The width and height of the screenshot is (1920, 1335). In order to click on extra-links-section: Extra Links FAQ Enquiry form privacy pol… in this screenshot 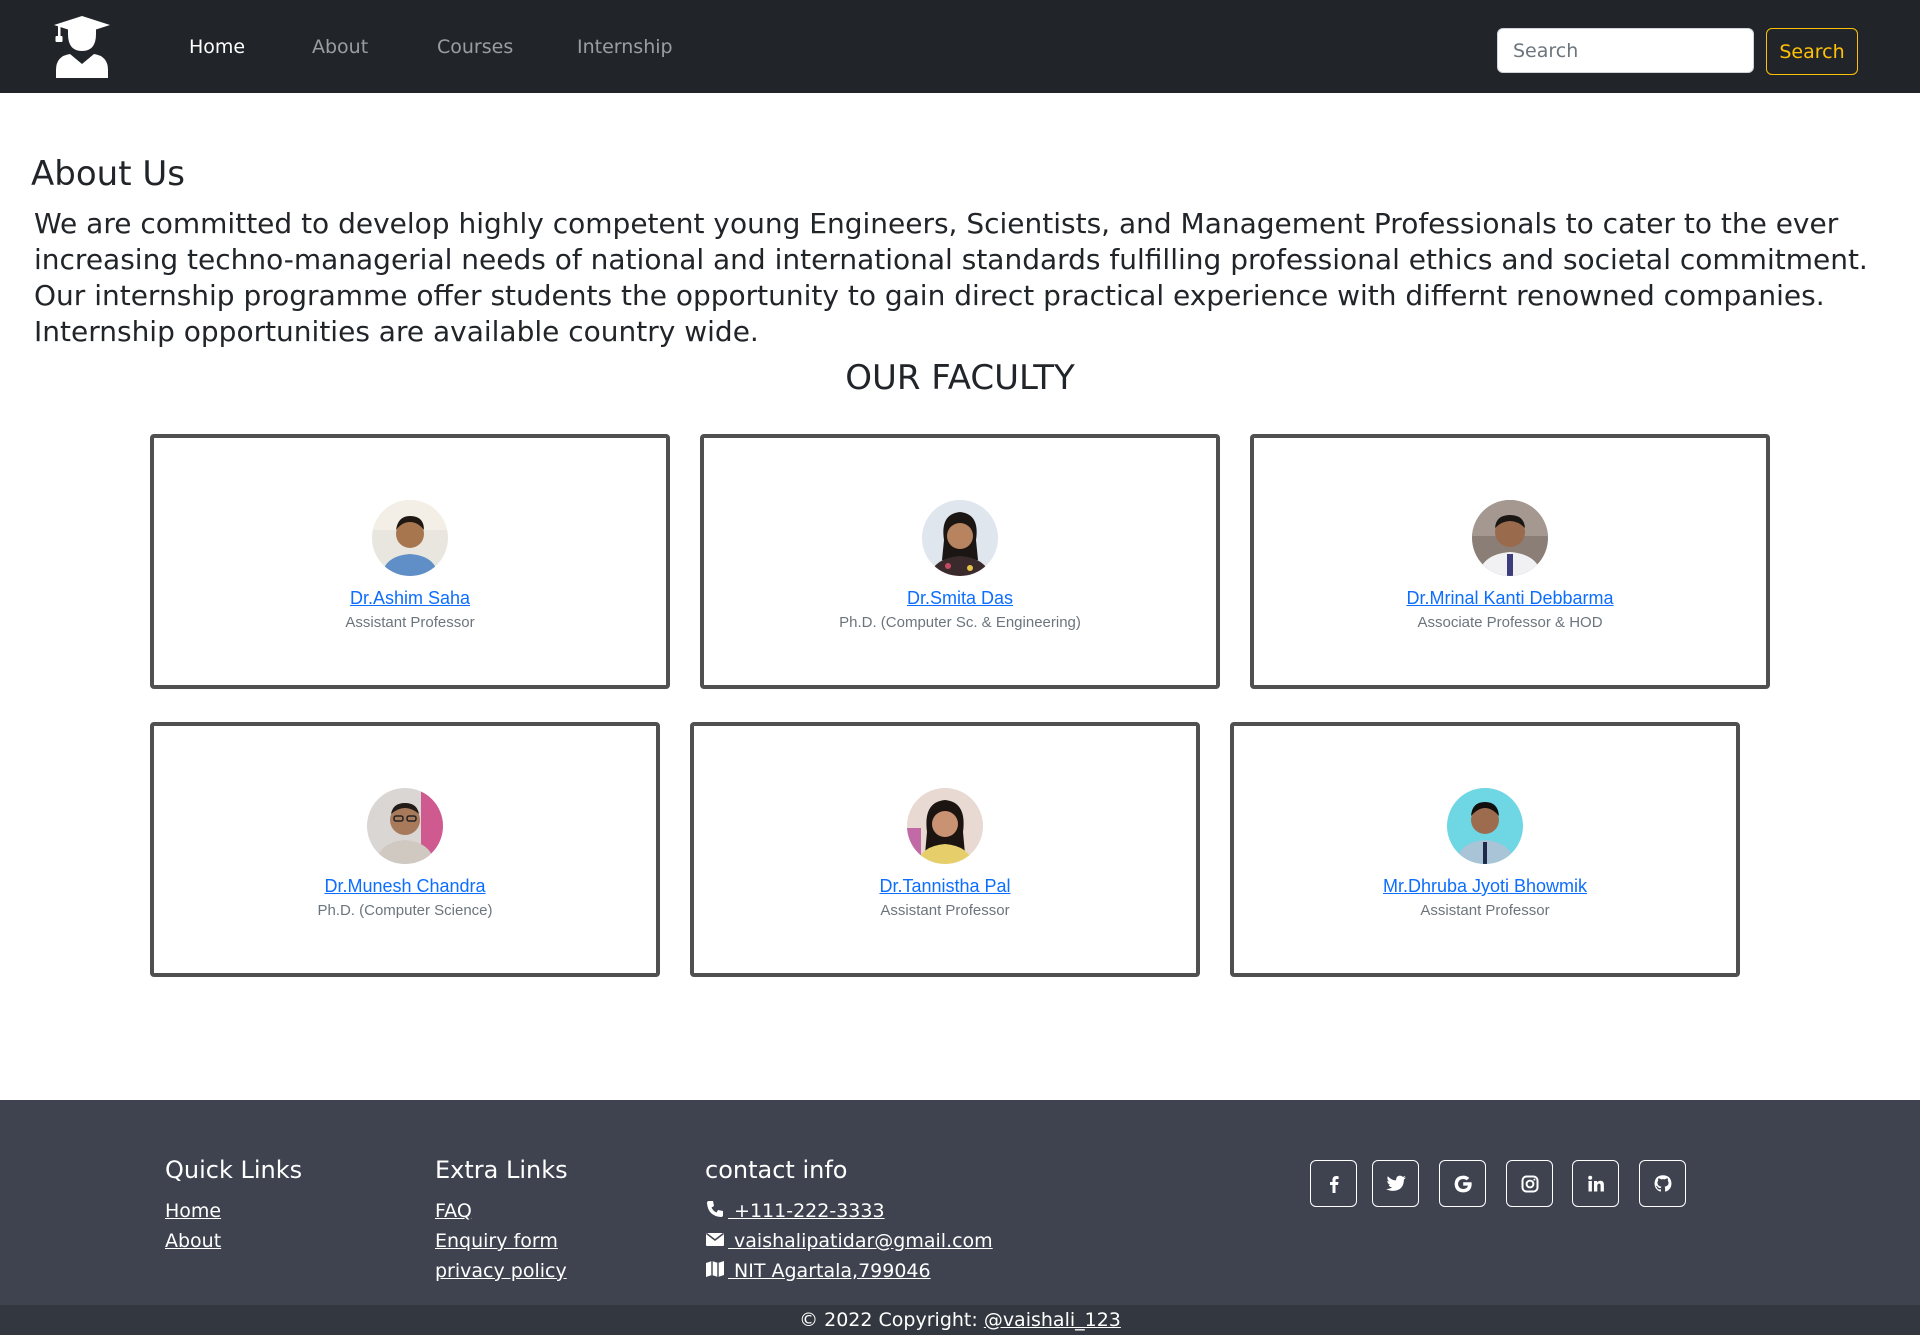, I will do `click(501, 1221)`.